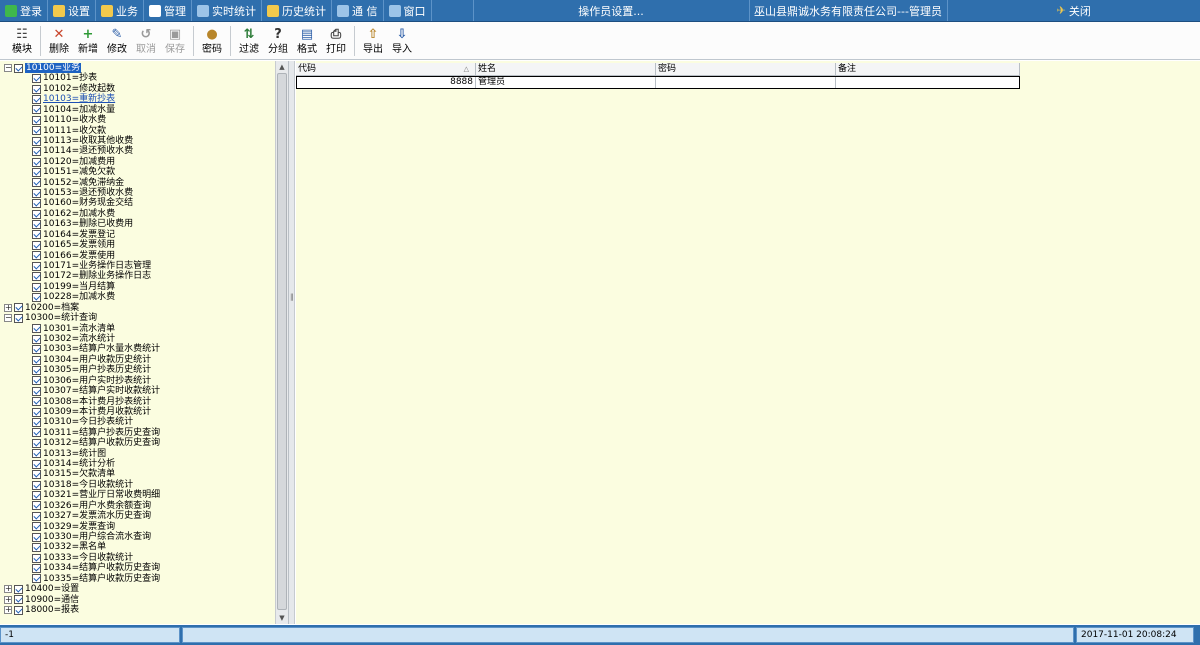 This screenshot has width=1200, height=645. I want to click on menu-item-business: 业务, so click(120, 10).